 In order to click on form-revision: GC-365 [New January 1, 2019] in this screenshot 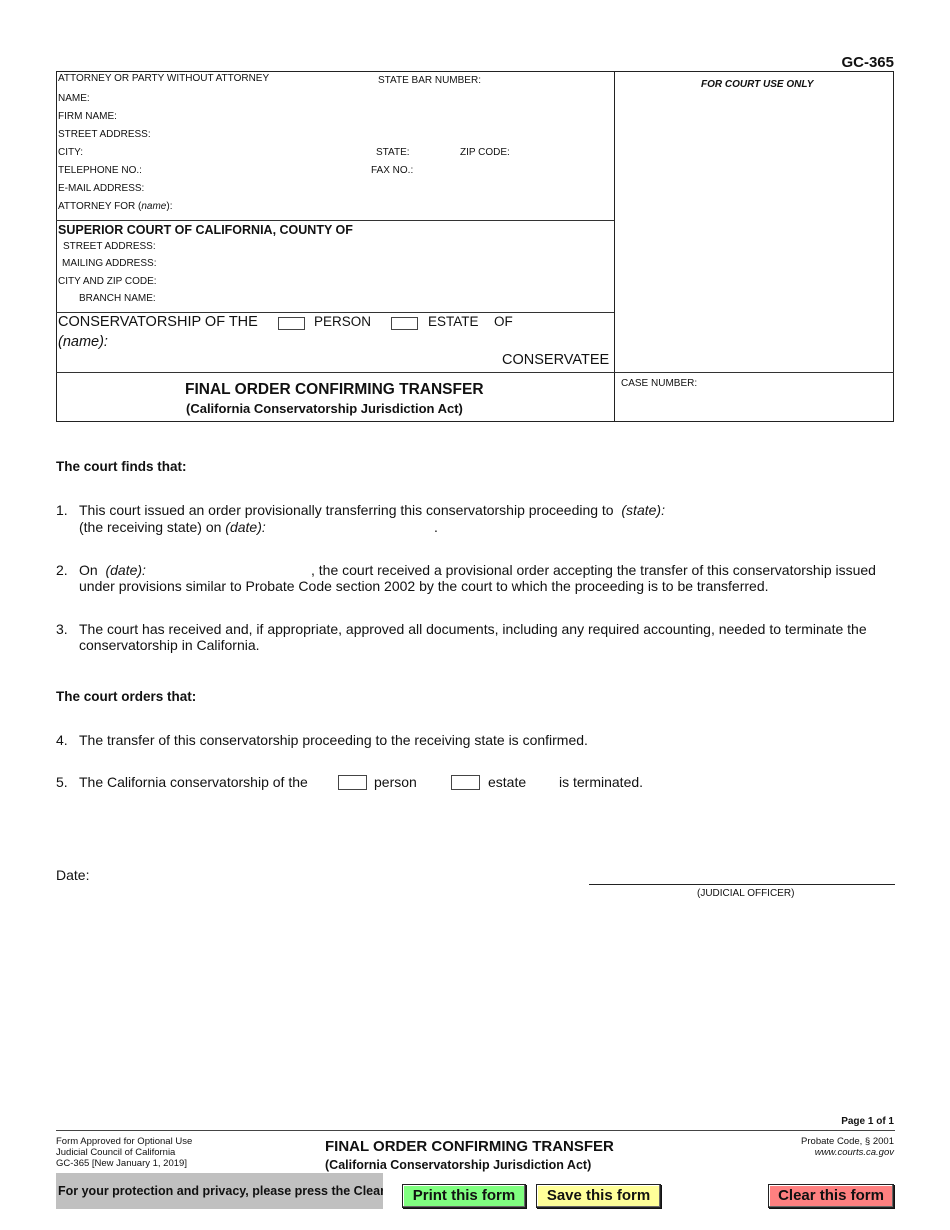, I will do `click(121, 1163)`.